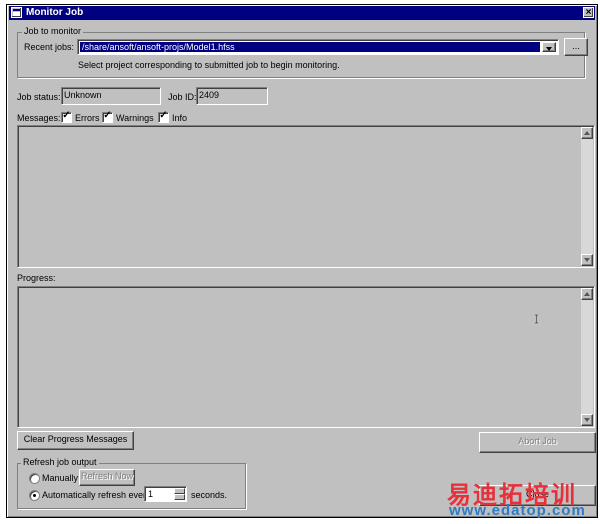 The image size is (600, 524). Describe the element at coordinates (96, 495) in the screenshot. I see `auto-refresh-label: Automatically refresh every` at that location.